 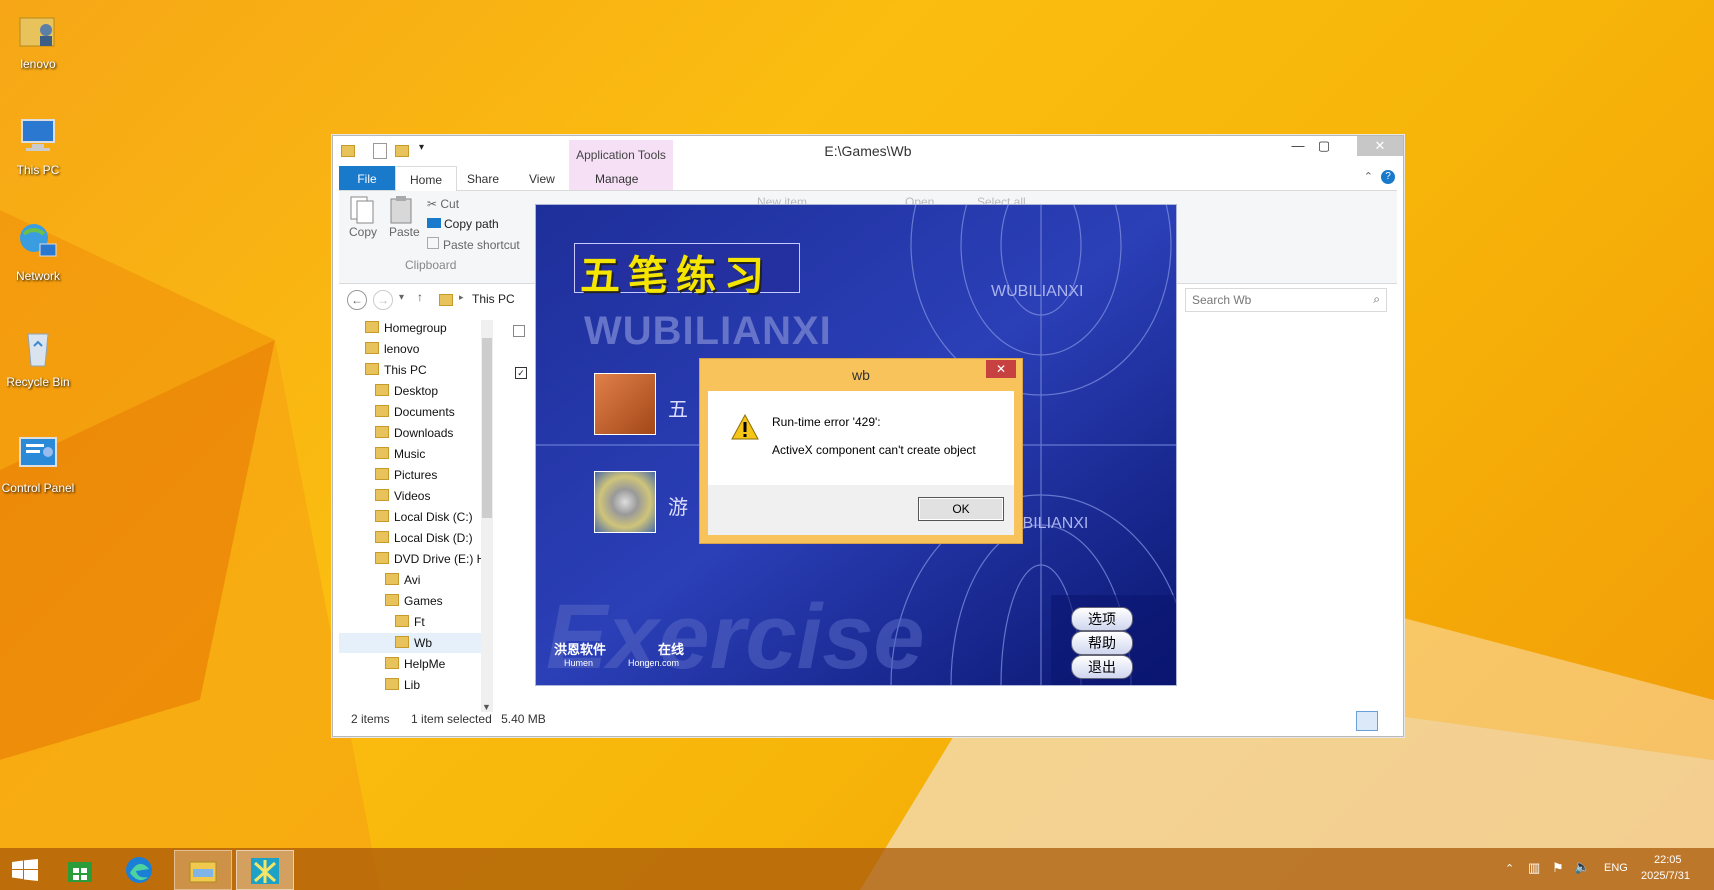 What do you see at coordinates (38, 39) in the screenshot?
I see `desktop-icon-lenovo: lenovo` at bounding box center [38, 39].